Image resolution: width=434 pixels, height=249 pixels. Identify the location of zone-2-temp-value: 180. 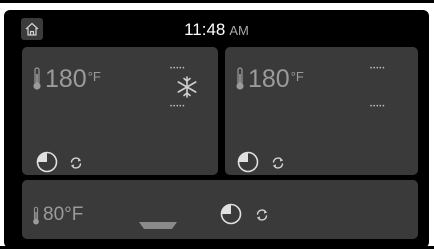
(269, 79).